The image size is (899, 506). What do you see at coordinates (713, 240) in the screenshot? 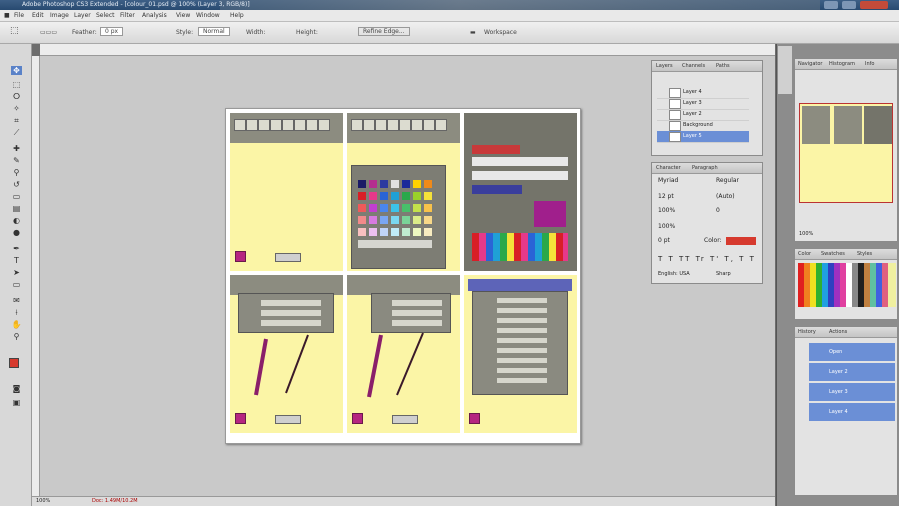
I see `color-label: Color:` at bounding box center [713, 240].